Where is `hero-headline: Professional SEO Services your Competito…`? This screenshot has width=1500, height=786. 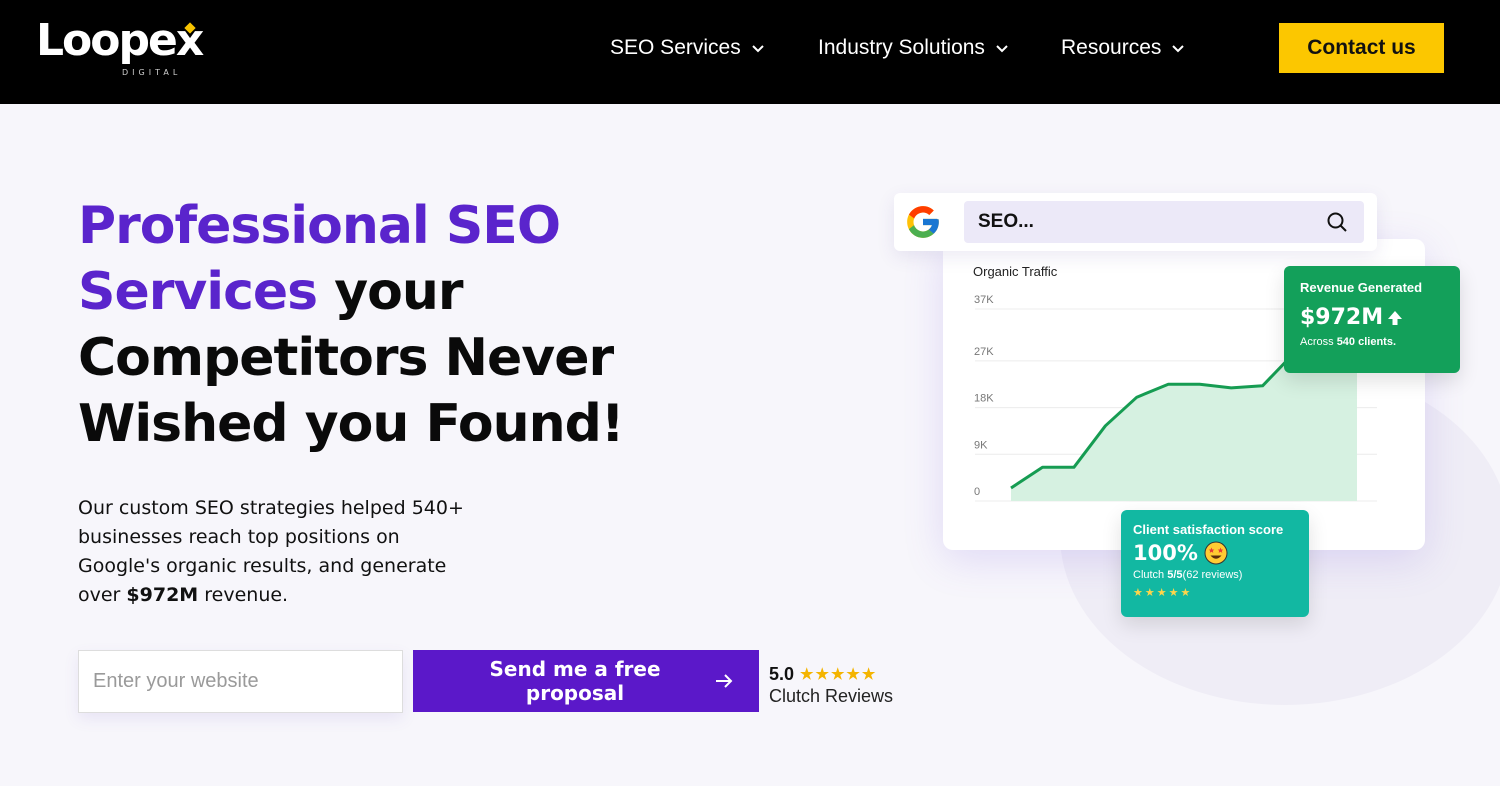 hero-headline: Professional SEO Services your Competito… is located at coordinates (368, 325).